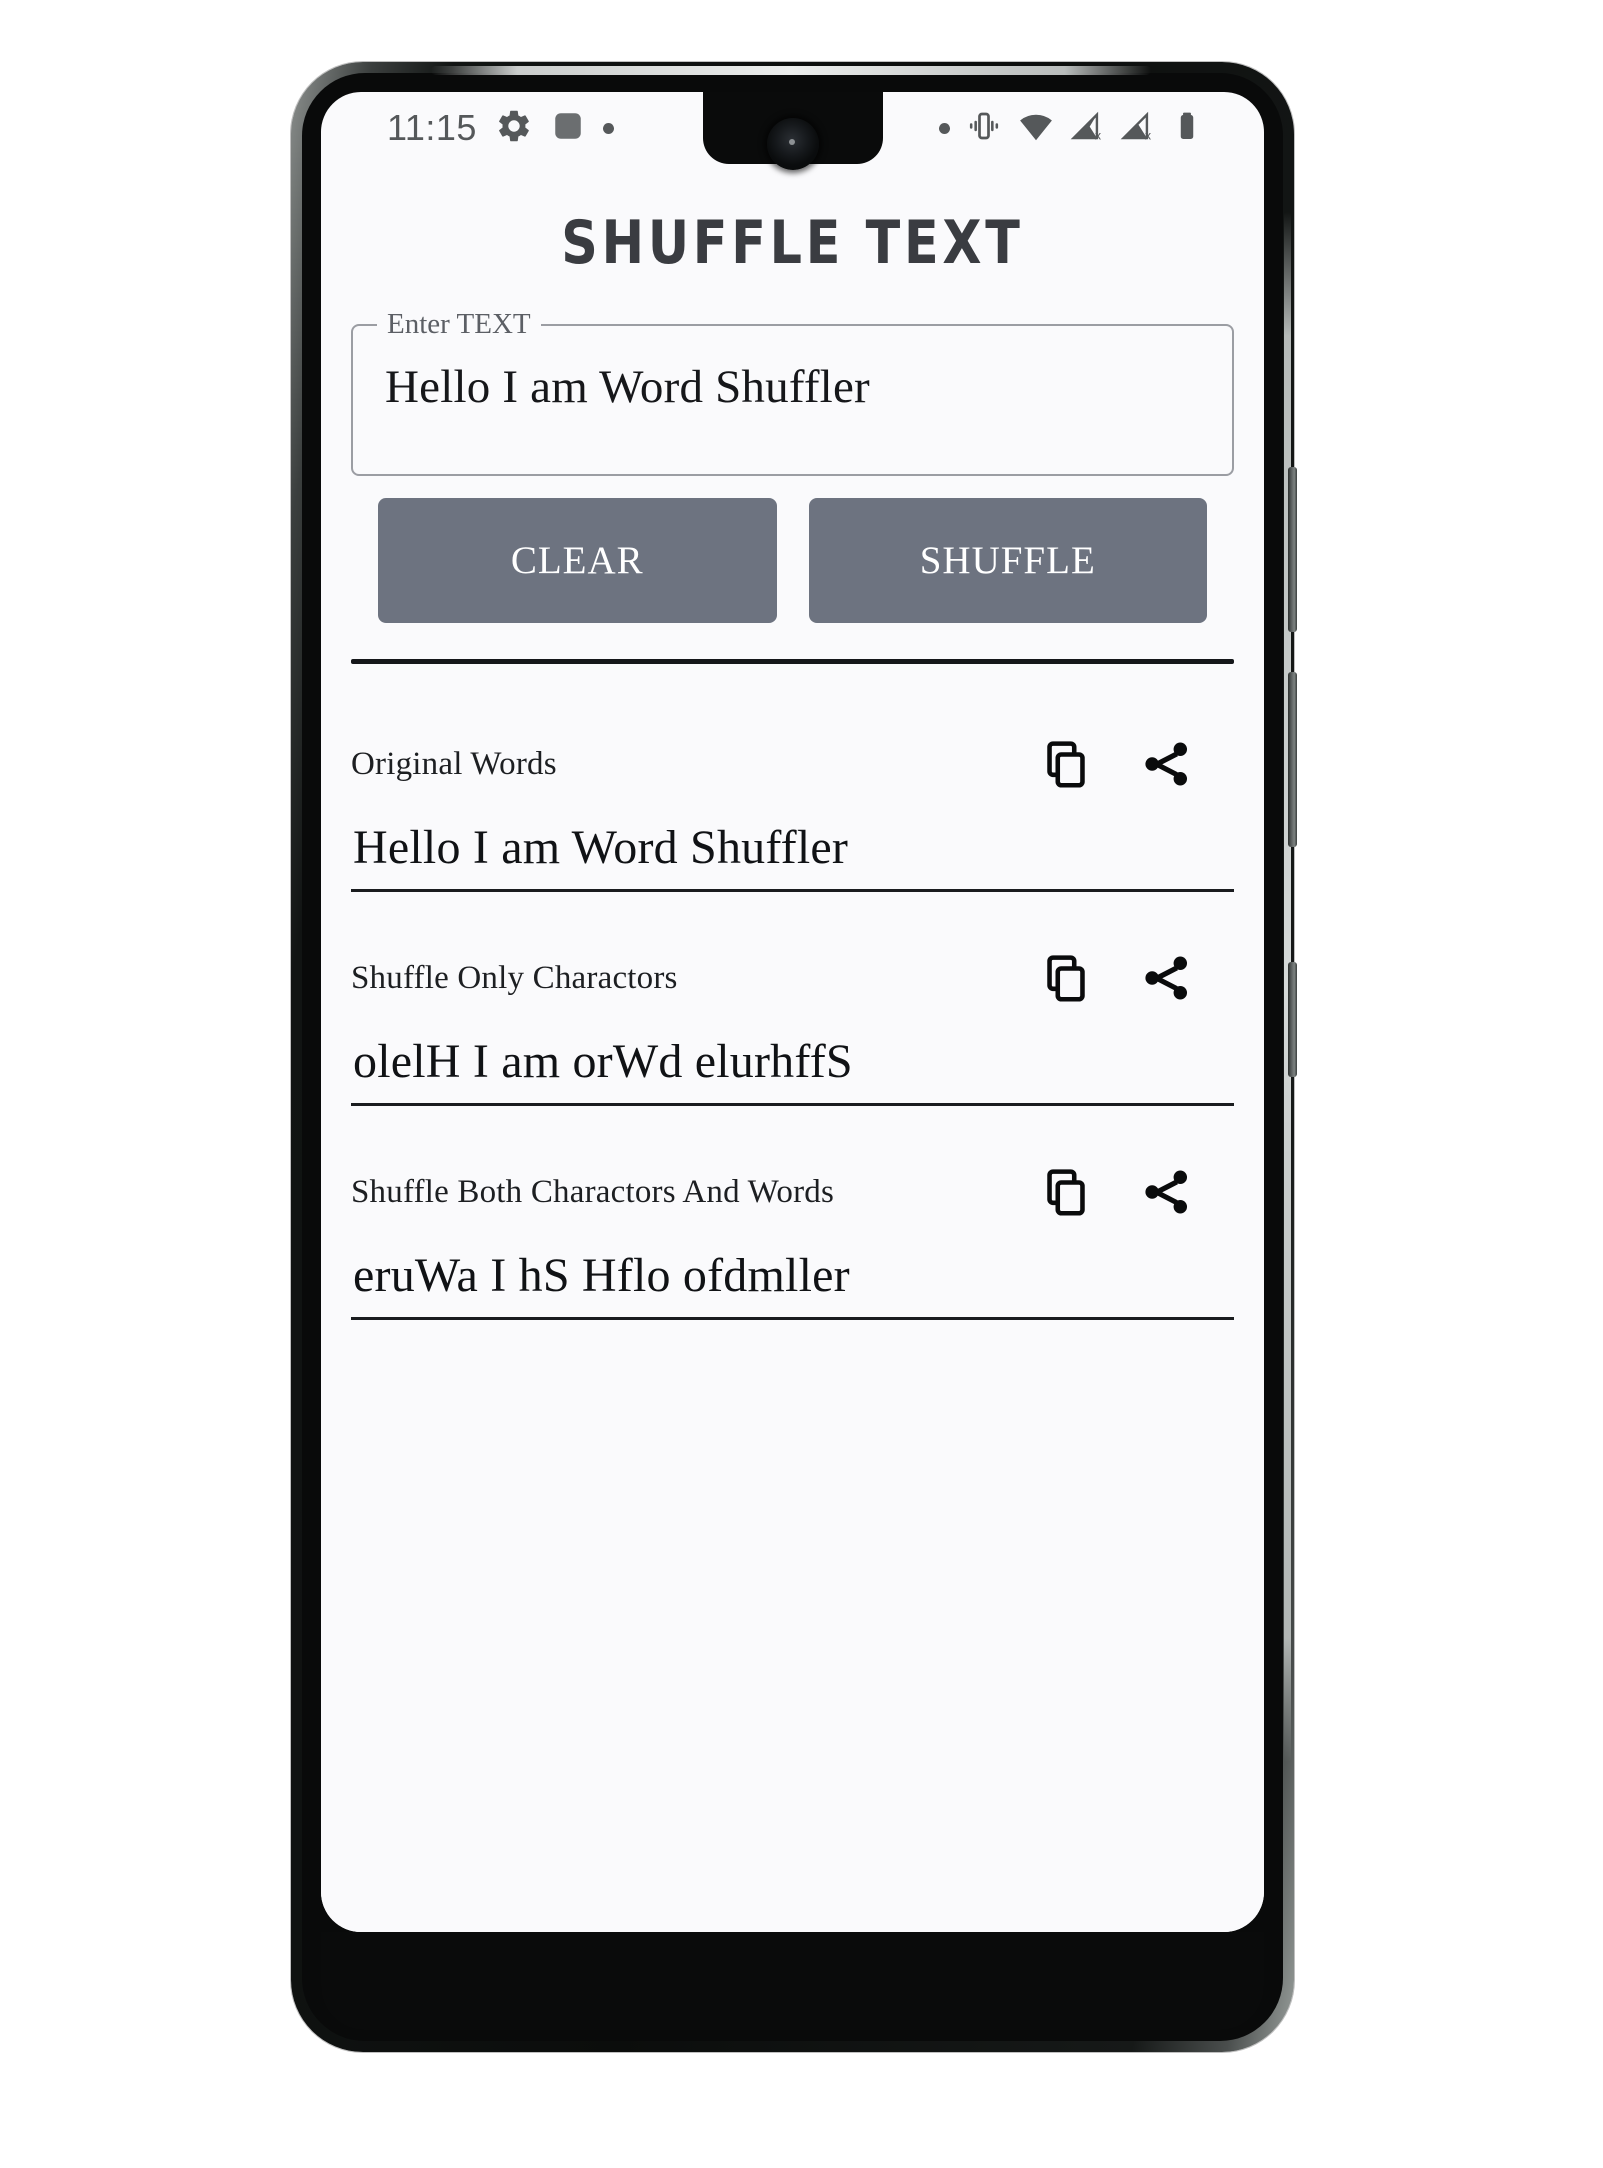  What do you see at coordinates (792, 243) in the screenshot?
I see `page-title: SHUFFLE TEXT` at bounding box center [792, 243].